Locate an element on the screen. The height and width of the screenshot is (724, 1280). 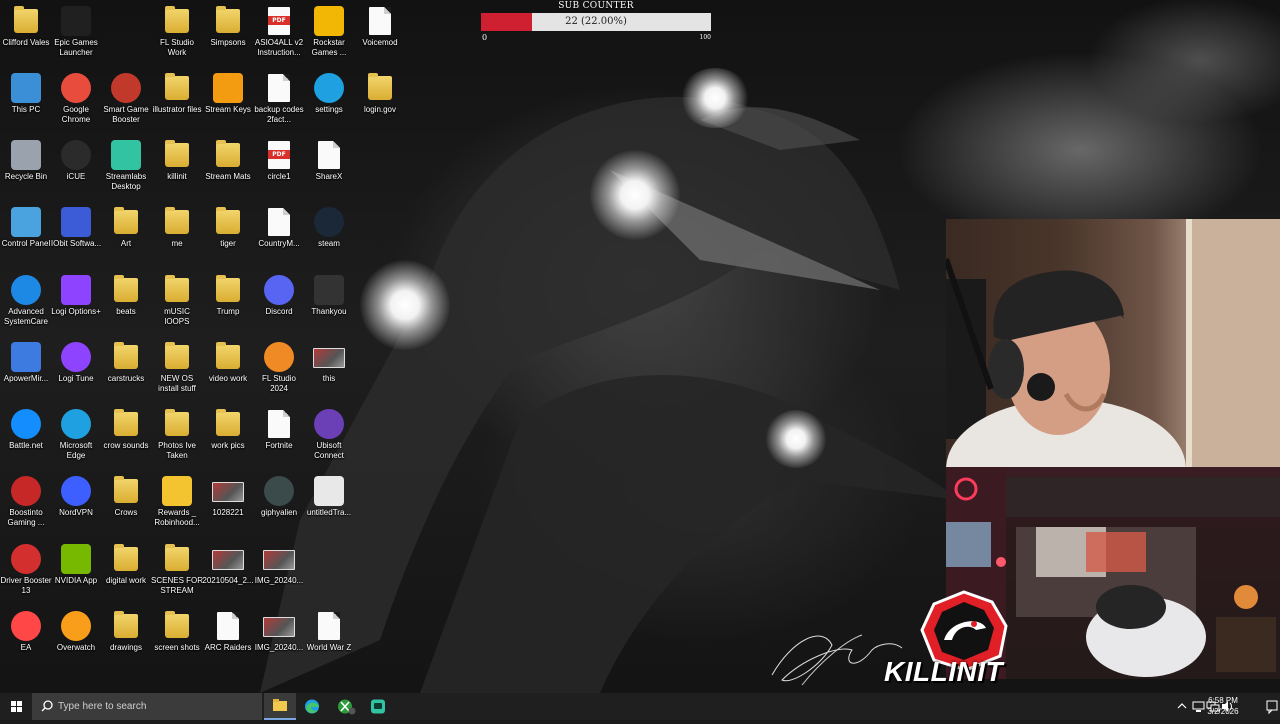
taskbar-app-file-explorer is located at coordinates (280, 706).